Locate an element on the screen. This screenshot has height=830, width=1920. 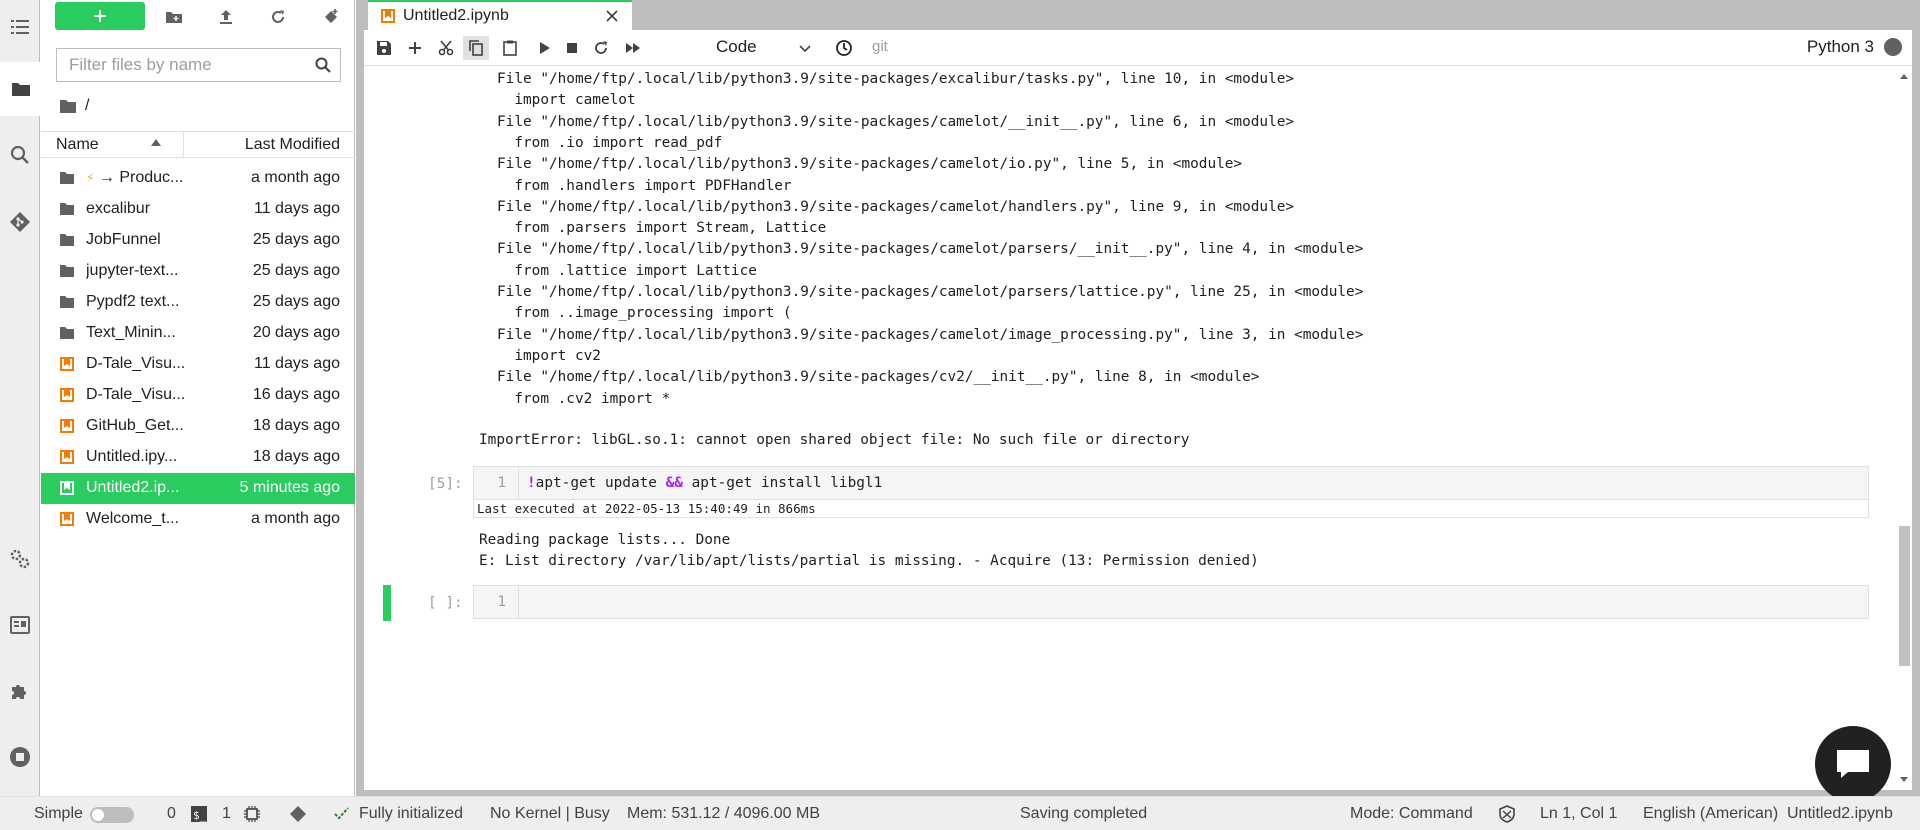
empty-cell-editor: 1 is located at coordinates (1171, 602).